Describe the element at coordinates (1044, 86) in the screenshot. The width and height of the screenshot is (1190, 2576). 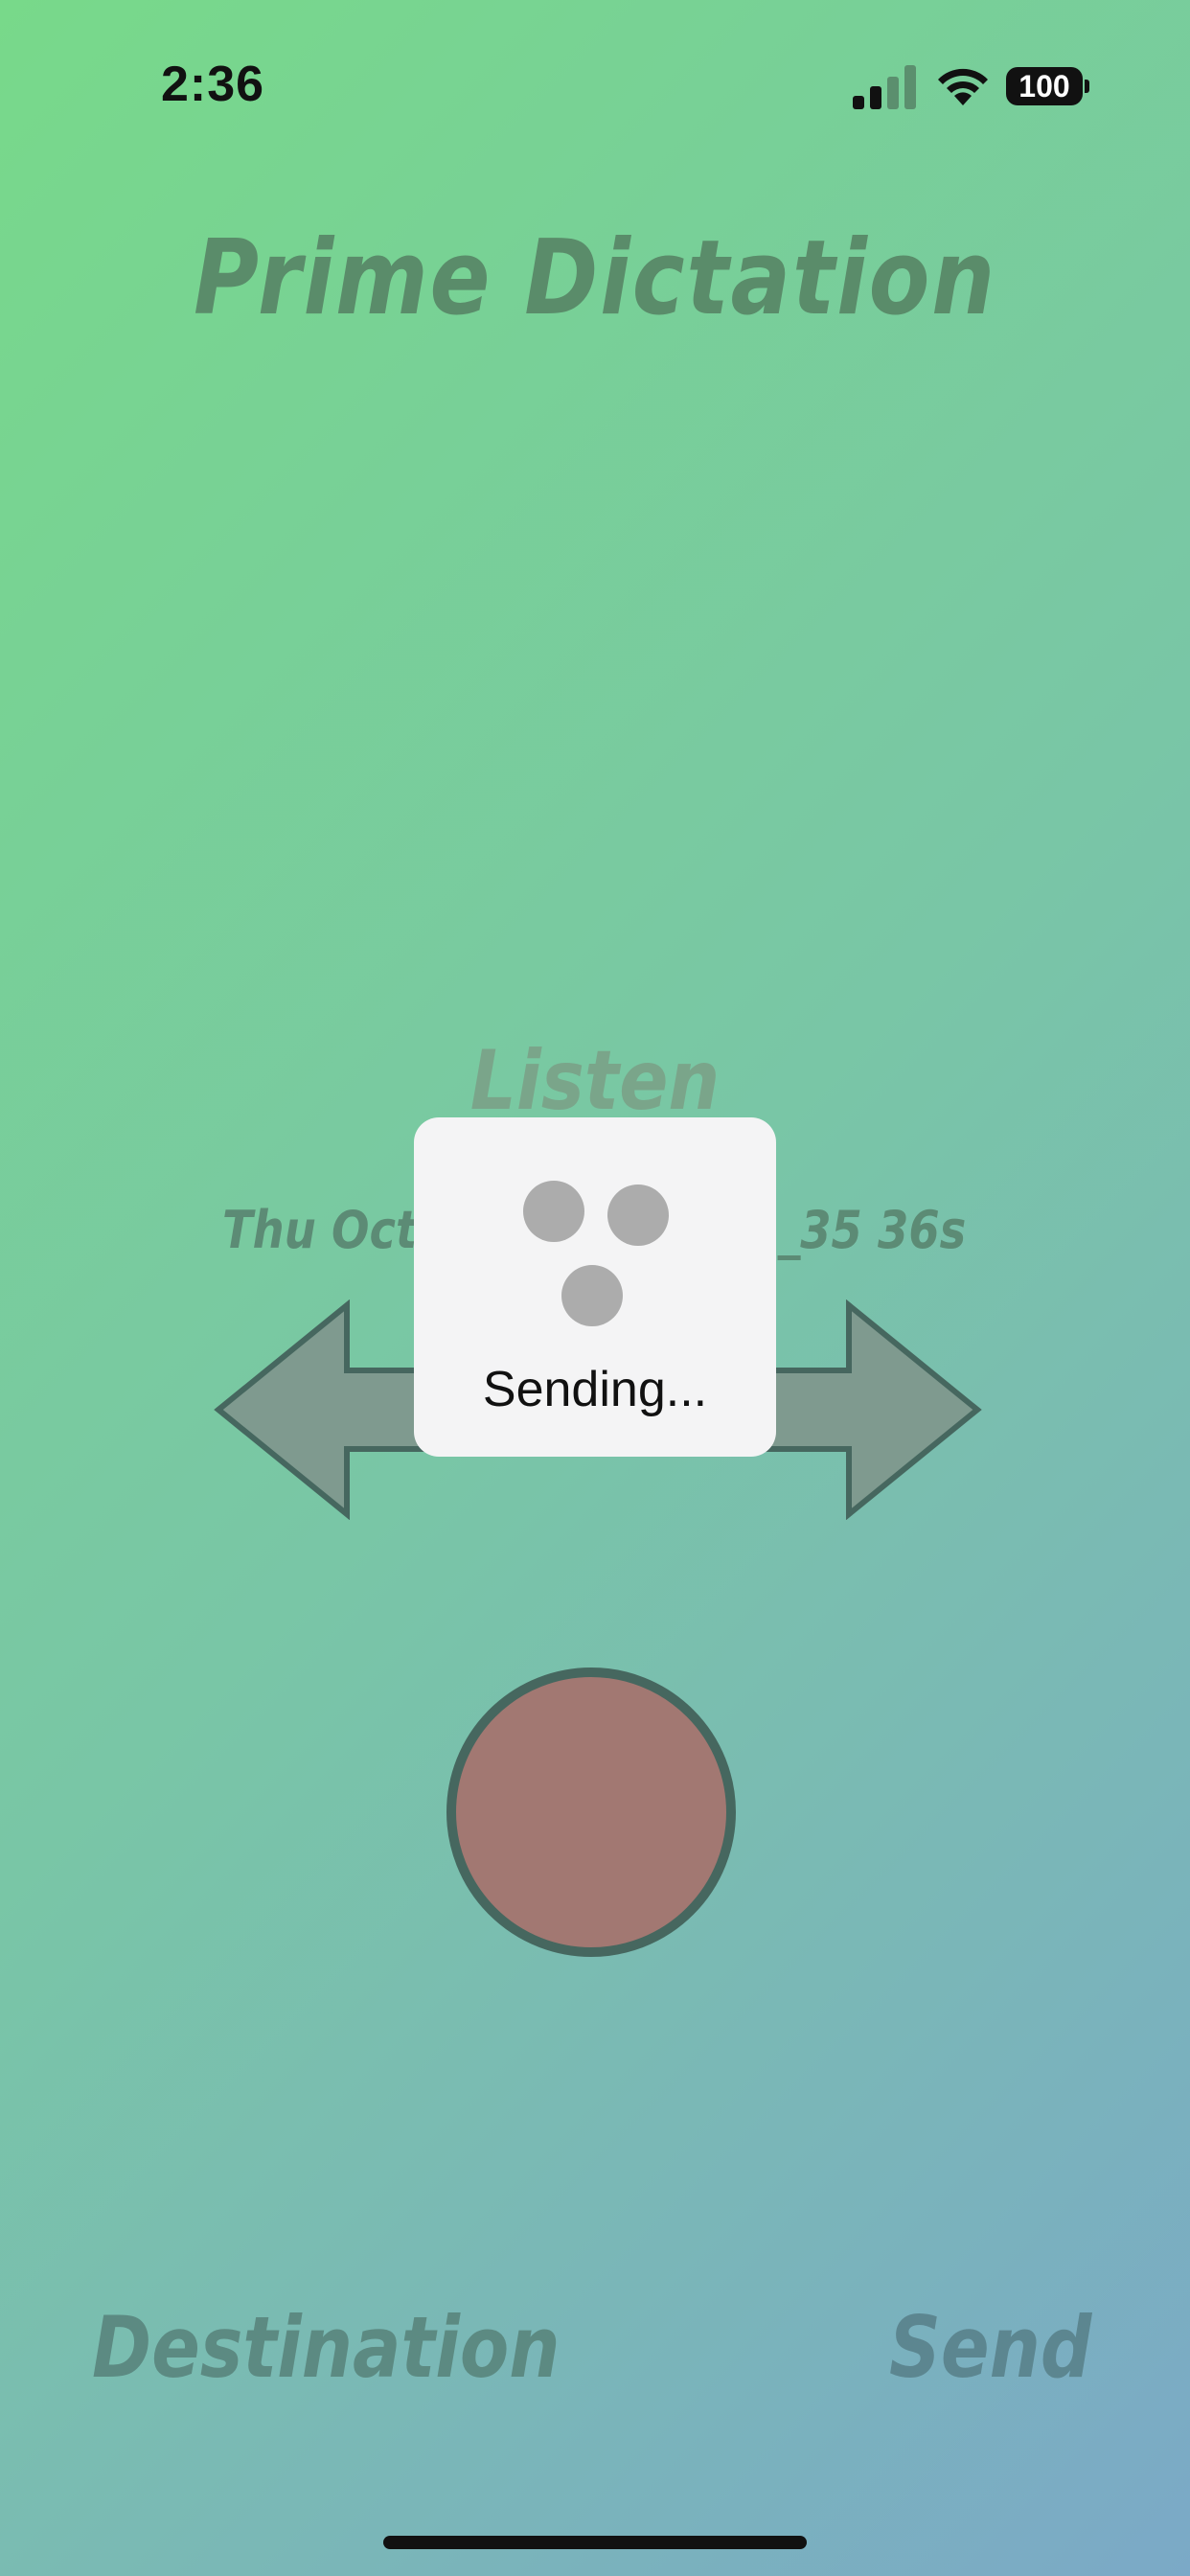
I see `battery-icon: 100` at that location.